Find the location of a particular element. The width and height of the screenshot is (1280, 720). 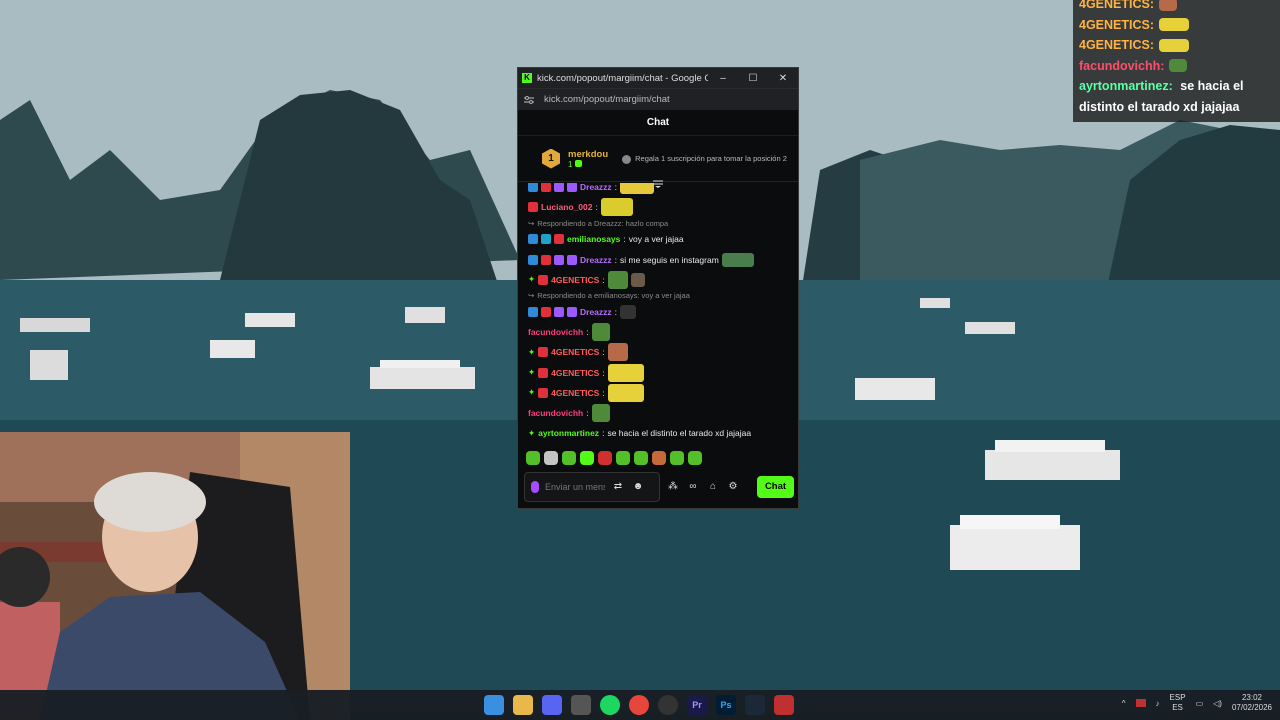

reply-text: Respondiendo a Dreazzz: hazlo compa is located at coordinates (603, 223).